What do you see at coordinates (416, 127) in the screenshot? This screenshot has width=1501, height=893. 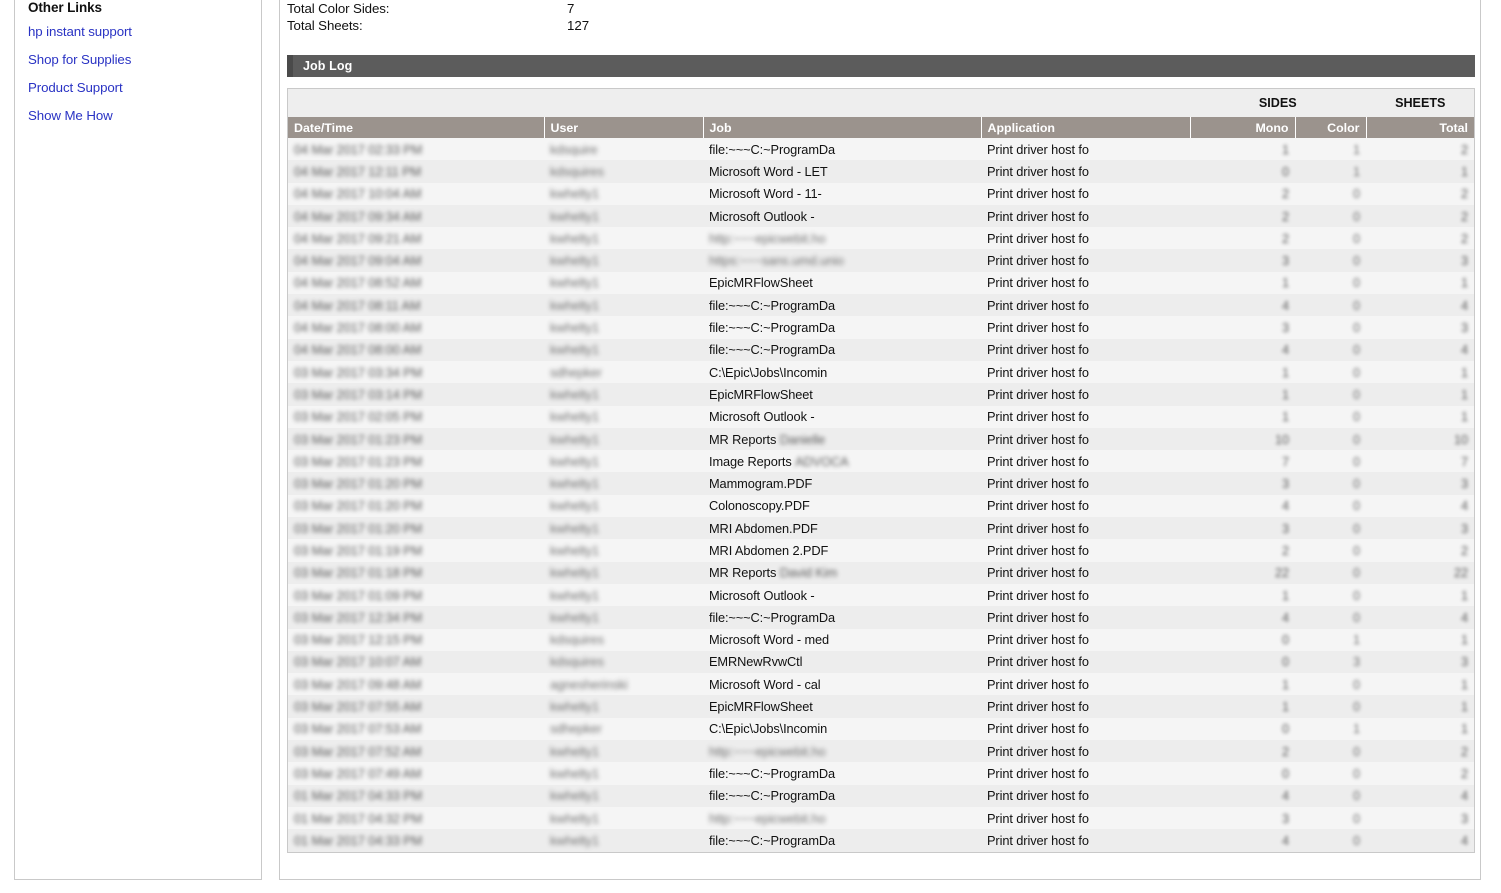 I see `column-header-datetime: Date/Time` at bounding box center [416, 127].